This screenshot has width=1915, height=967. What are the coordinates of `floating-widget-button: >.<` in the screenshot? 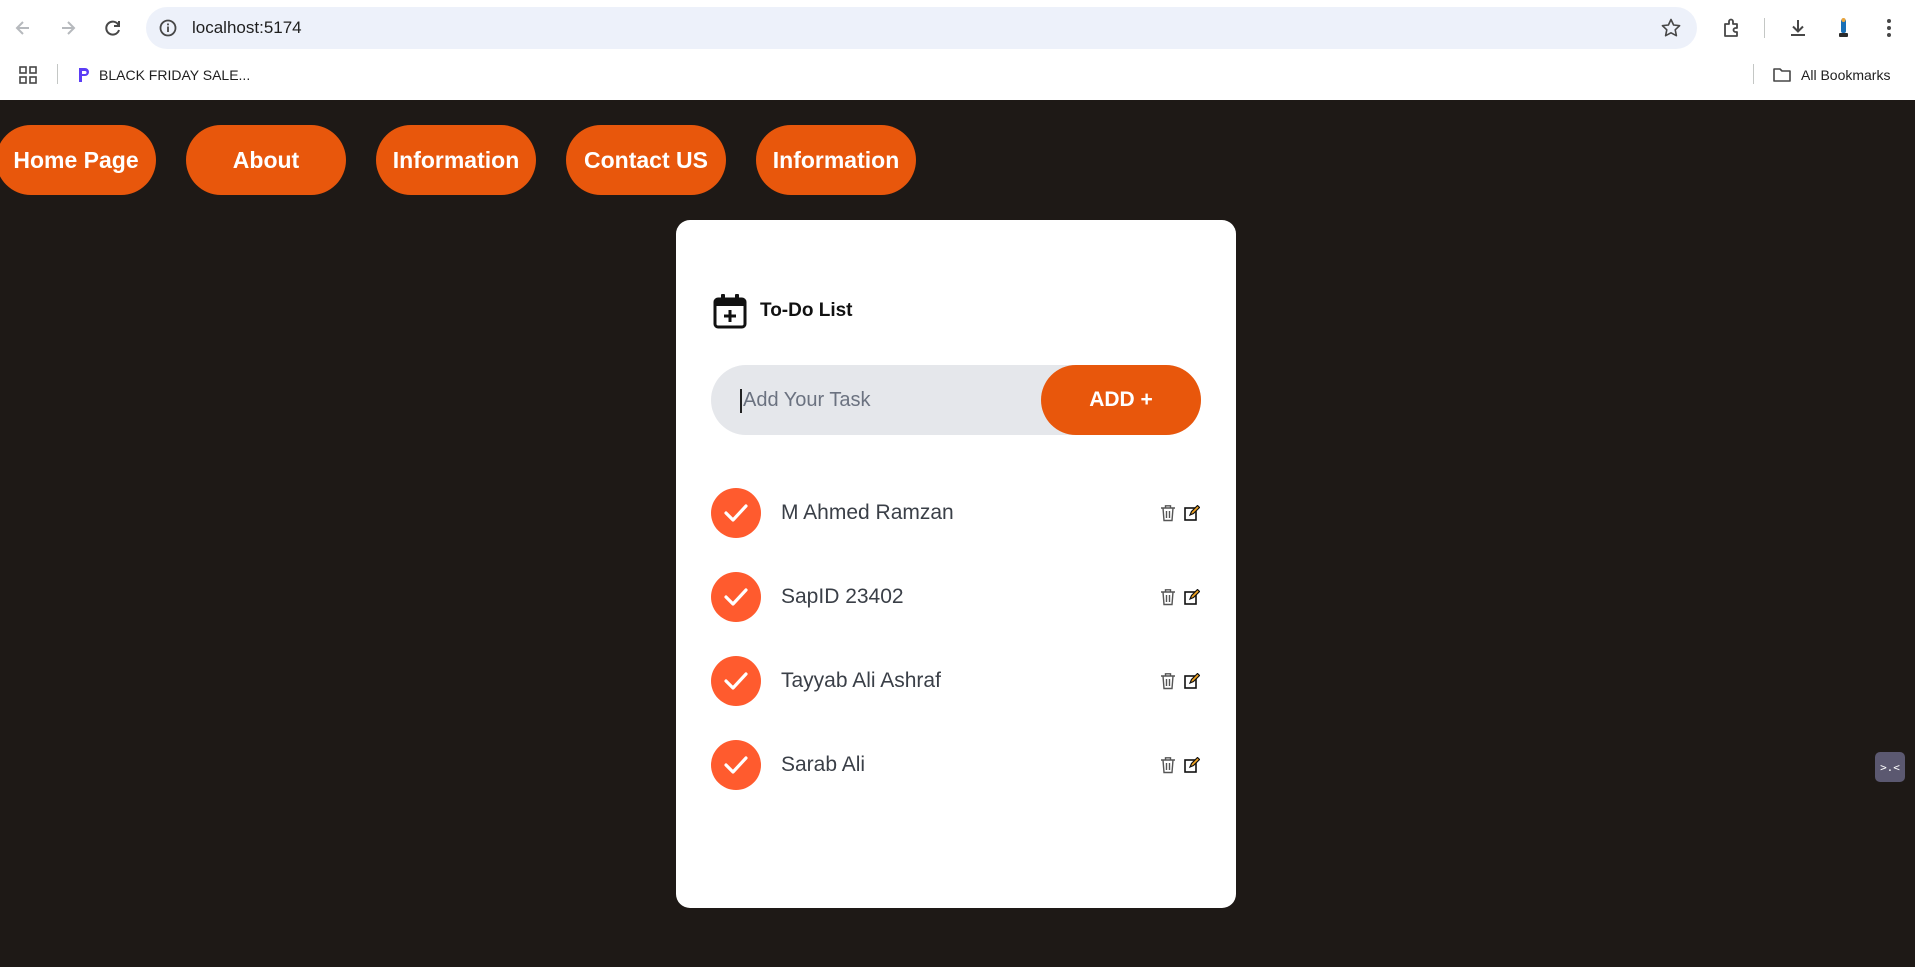 It's located at (1890, 767).